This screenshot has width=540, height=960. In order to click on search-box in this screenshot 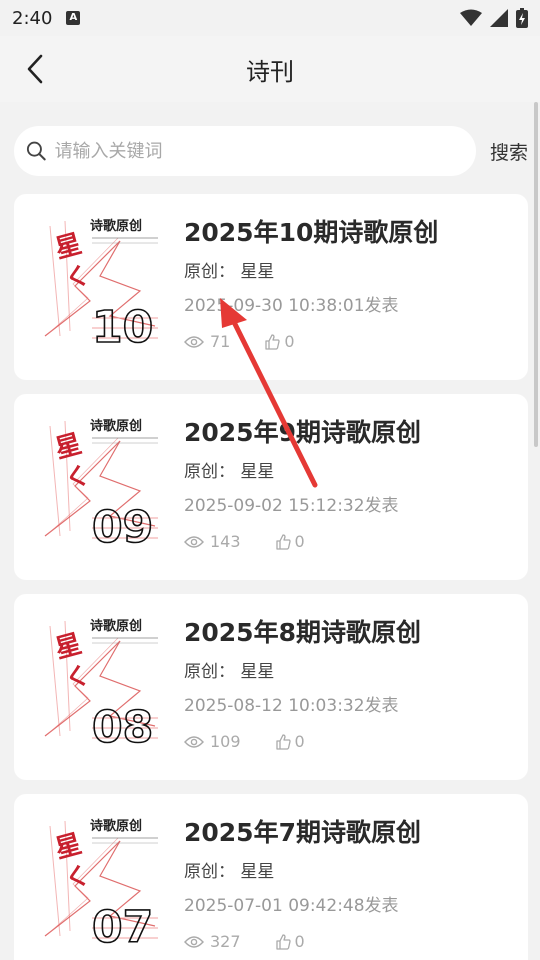, I will do `click(245, 151)`.